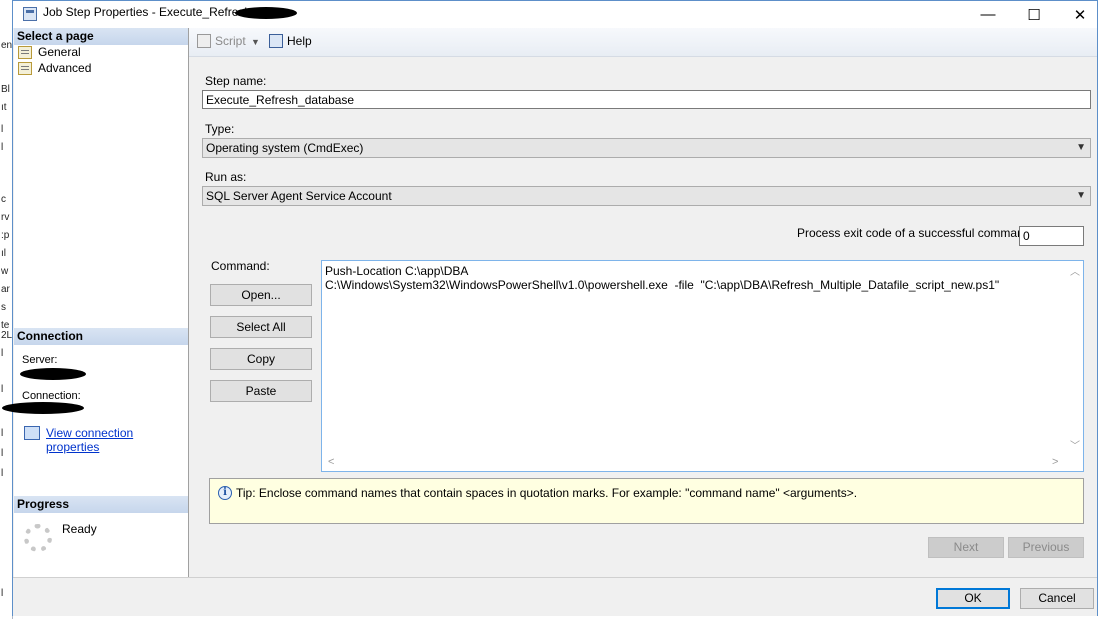 This screenshot has width=1106, height=619. I want to click on toolbar: Script ▼ Help, so click(643, 42).